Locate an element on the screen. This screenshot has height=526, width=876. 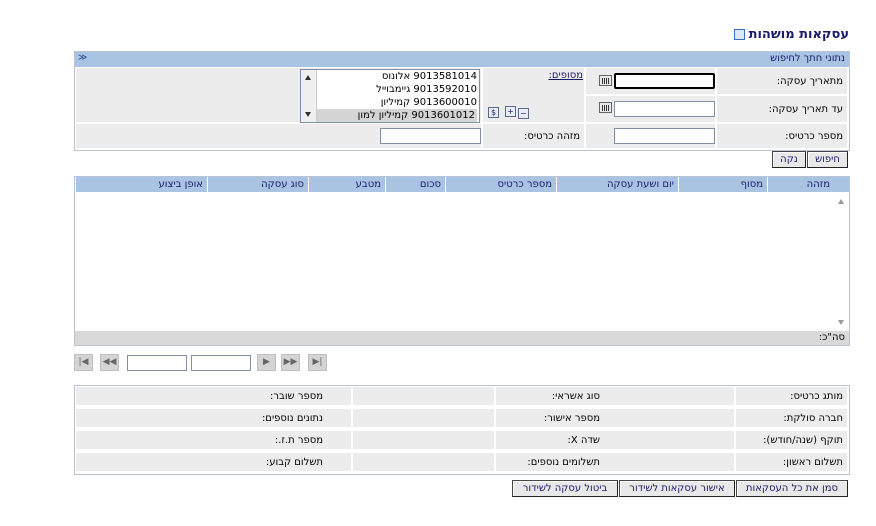
detail-label-cell: תשלום קבוע: is located at coordinates (213, 462).